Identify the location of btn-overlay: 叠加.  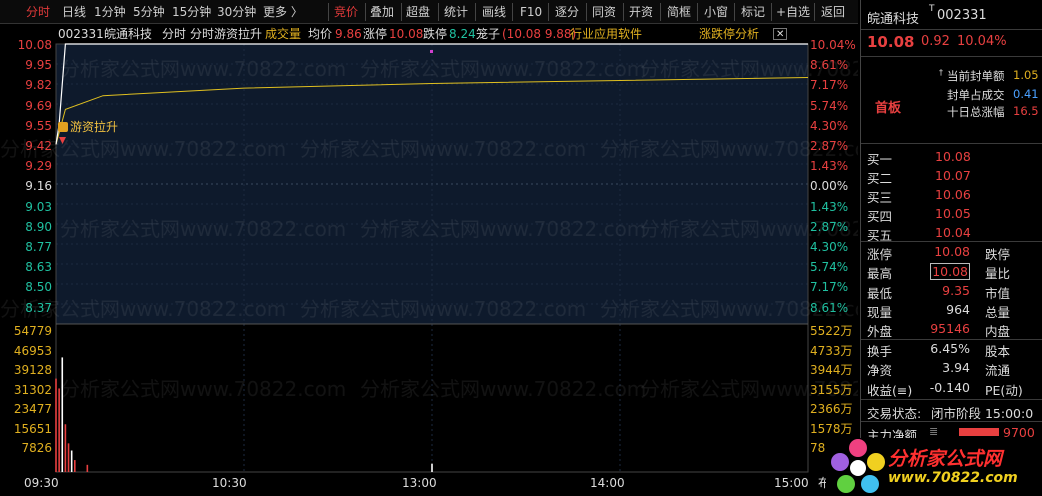
(382, 12).